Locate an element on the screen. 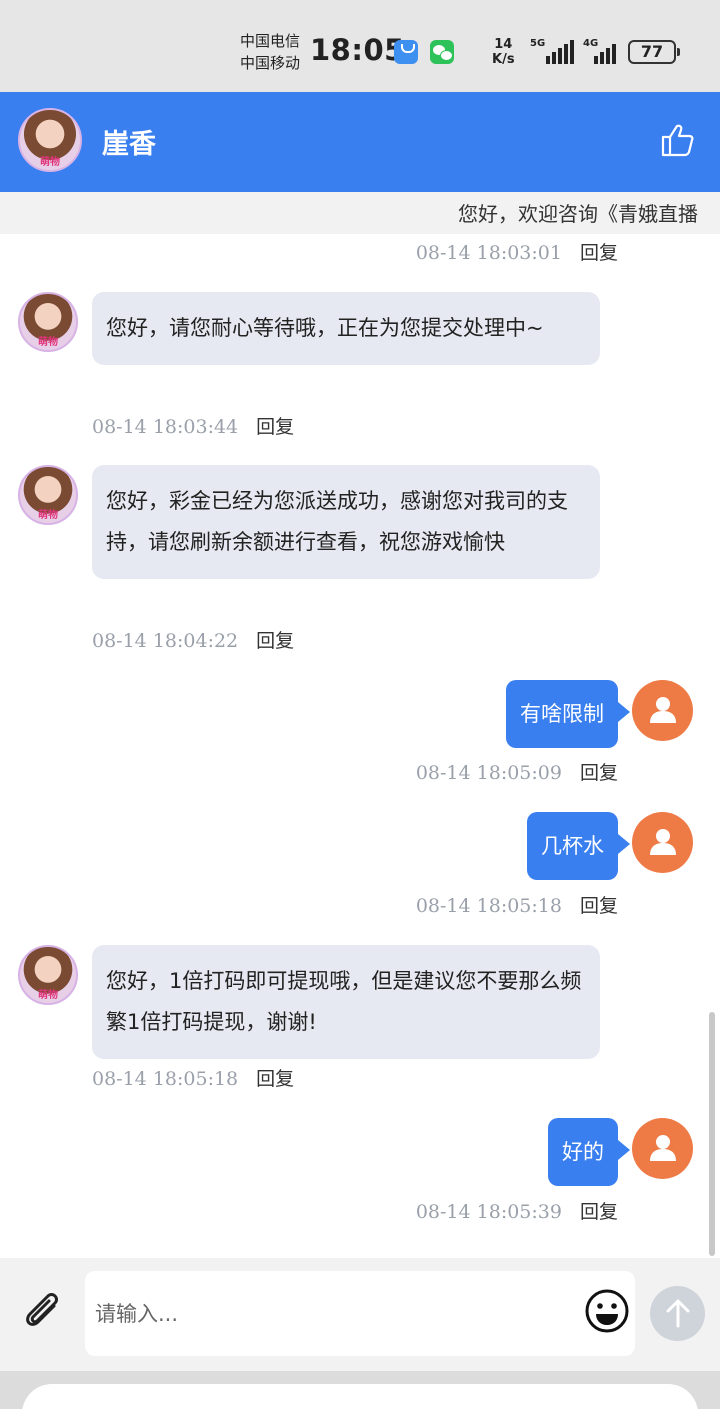 This screenshot has width=720, height=1409. incoming-message-bubble: 您好，1倍打码即可提现哦，但是建议您不要那么频繁1倍打码提现，谢谢! is located at coordinates (346, 1002).